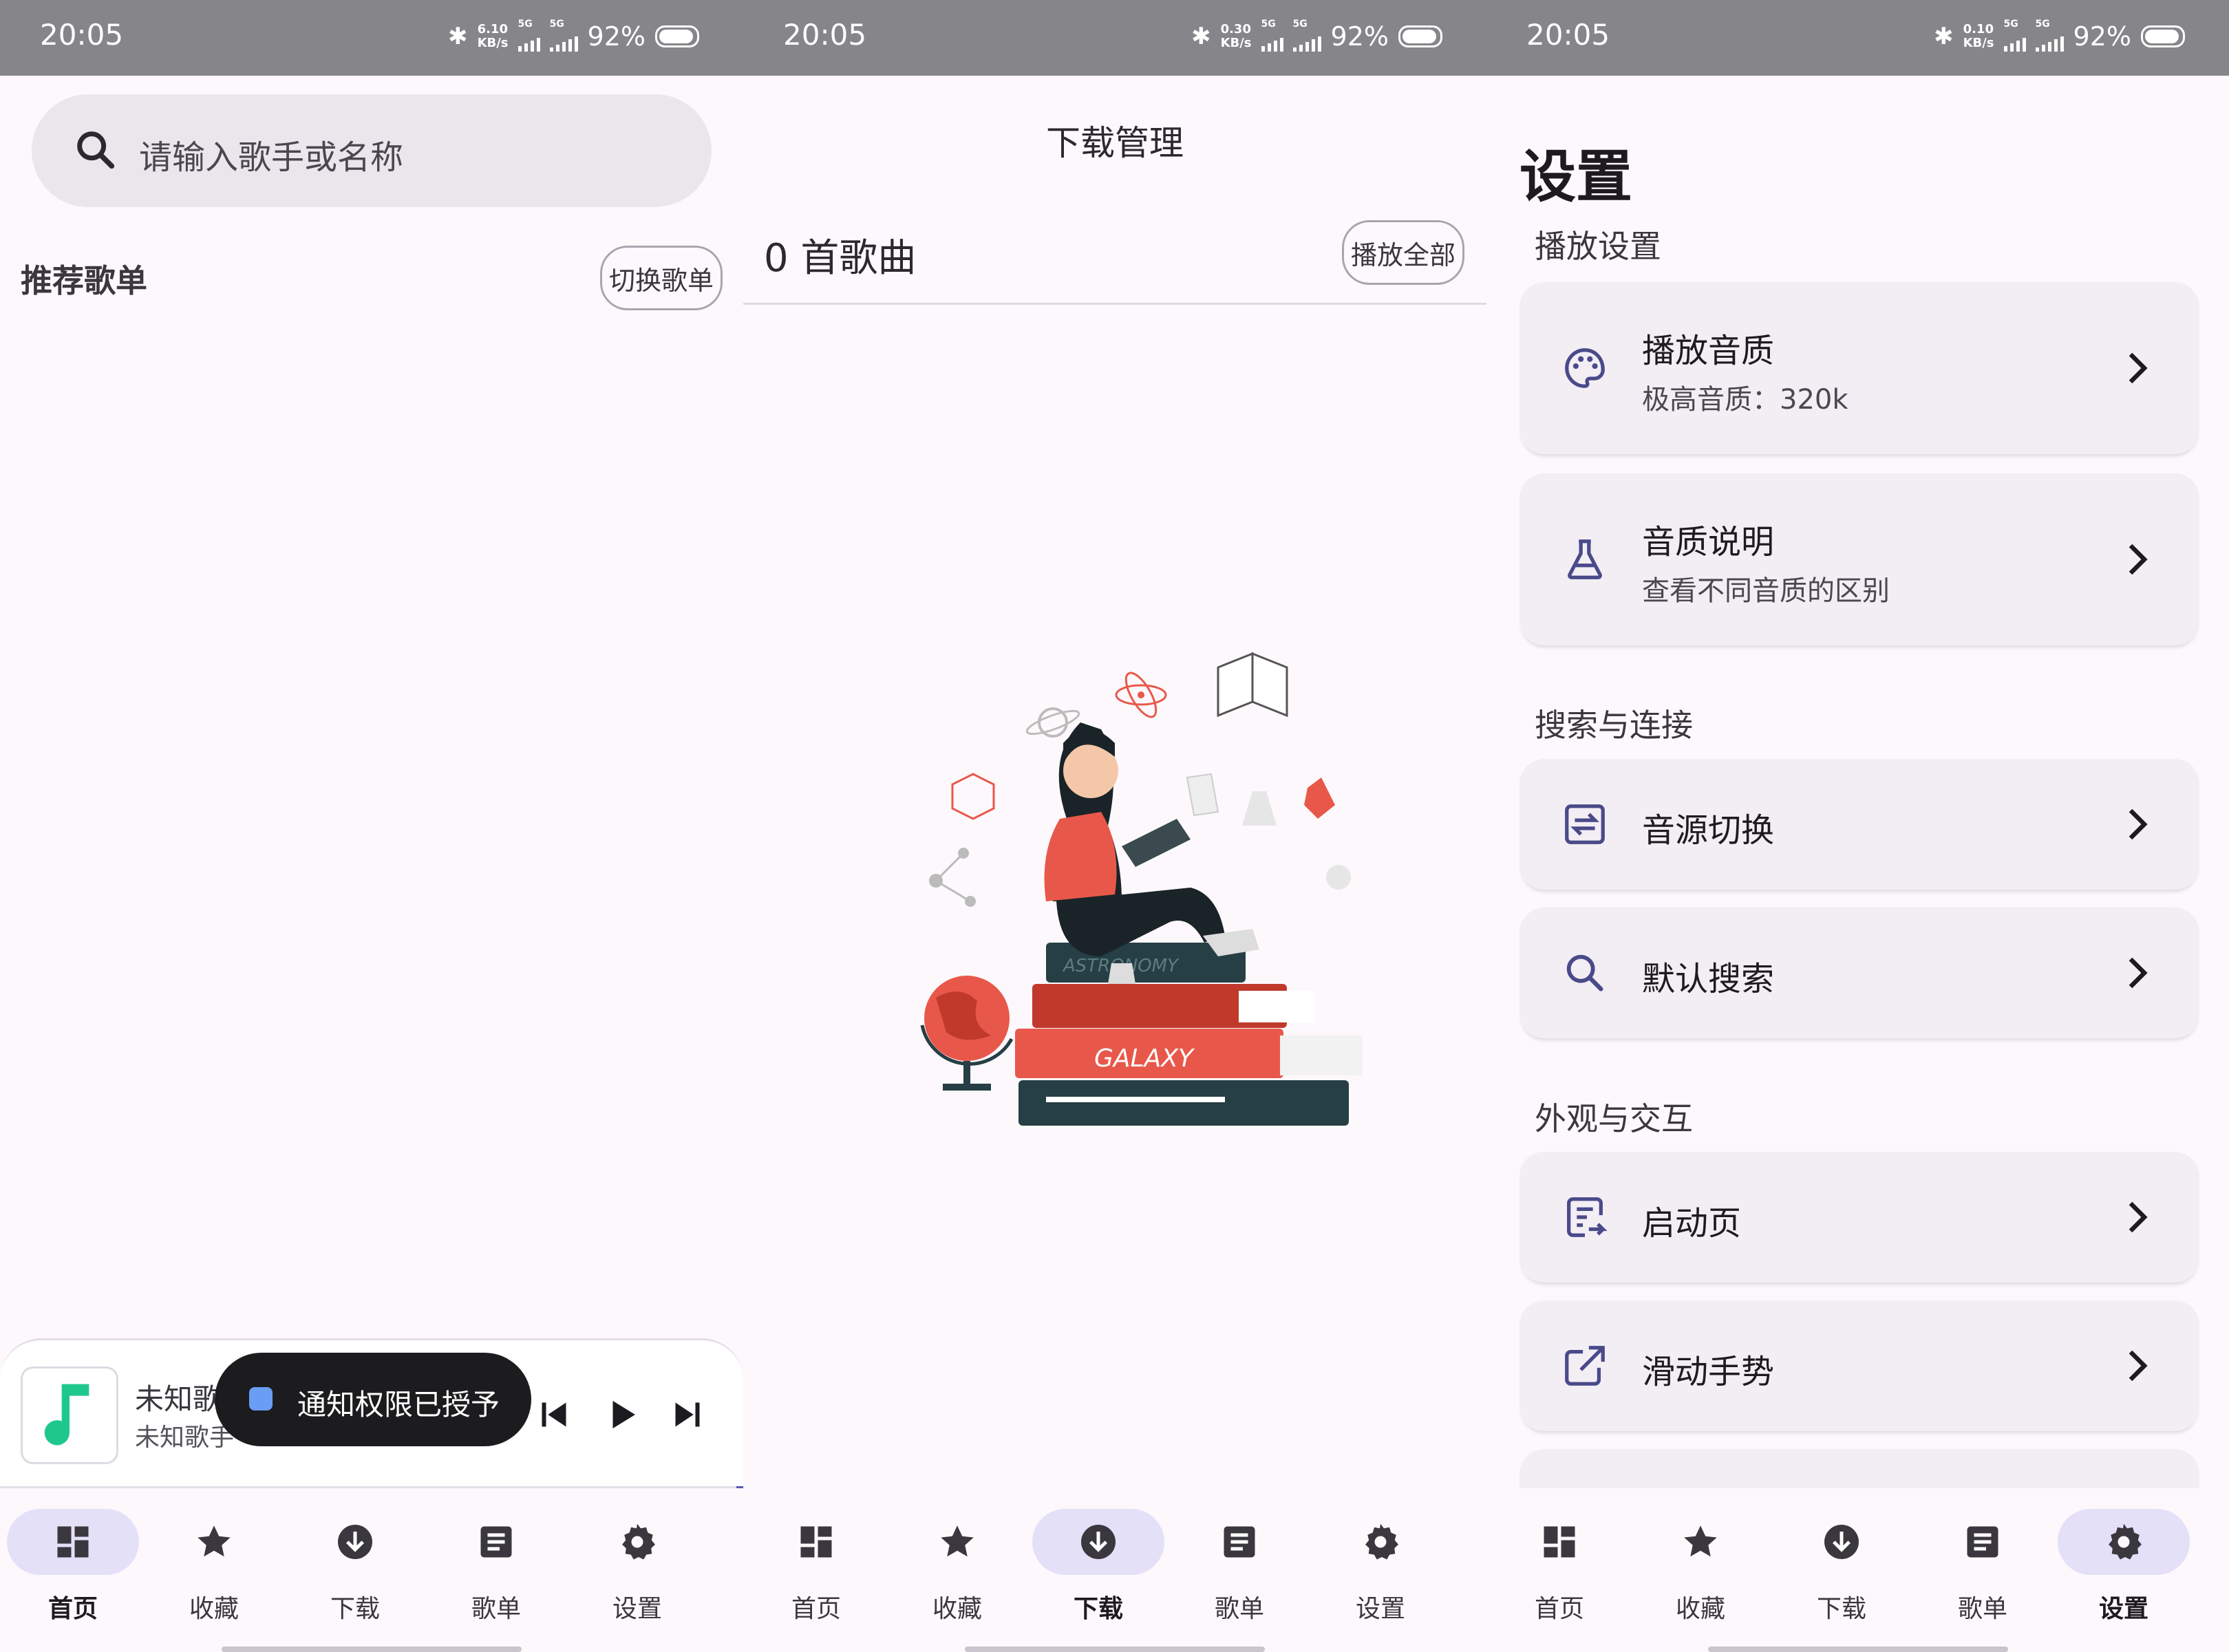 Image resolution: width=2229 pixels, height=1652 pixels. I want to click on search-input: 请输入歌手或名称, so click(271, 154).